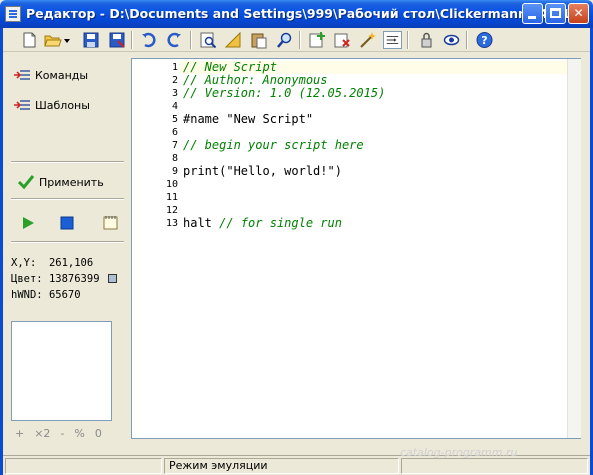  I want to click on sidebar-item-commands: Команды, so click(50, 75).